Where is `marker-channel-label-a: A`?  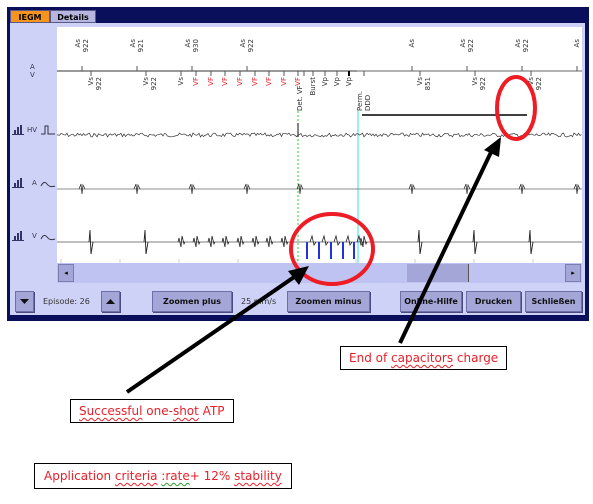 marker-channel-label-a: A is located at coordinates (32, 67).